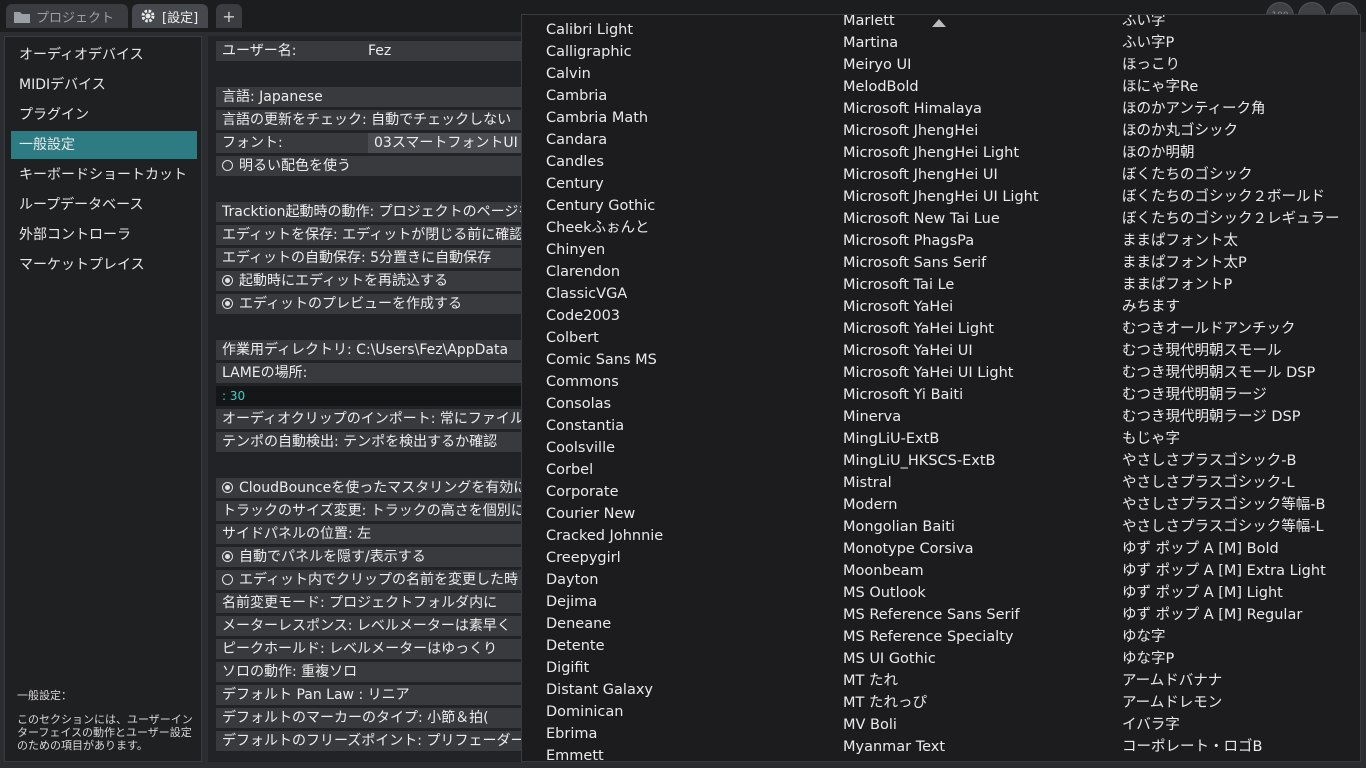 The height and width of the screenshot is (768, 1366). Describe the element at coordinates (372, 580) in the screenshot. I see `rename-clip-toggle: エディット内でクリップの名前を変更した時` at that location.